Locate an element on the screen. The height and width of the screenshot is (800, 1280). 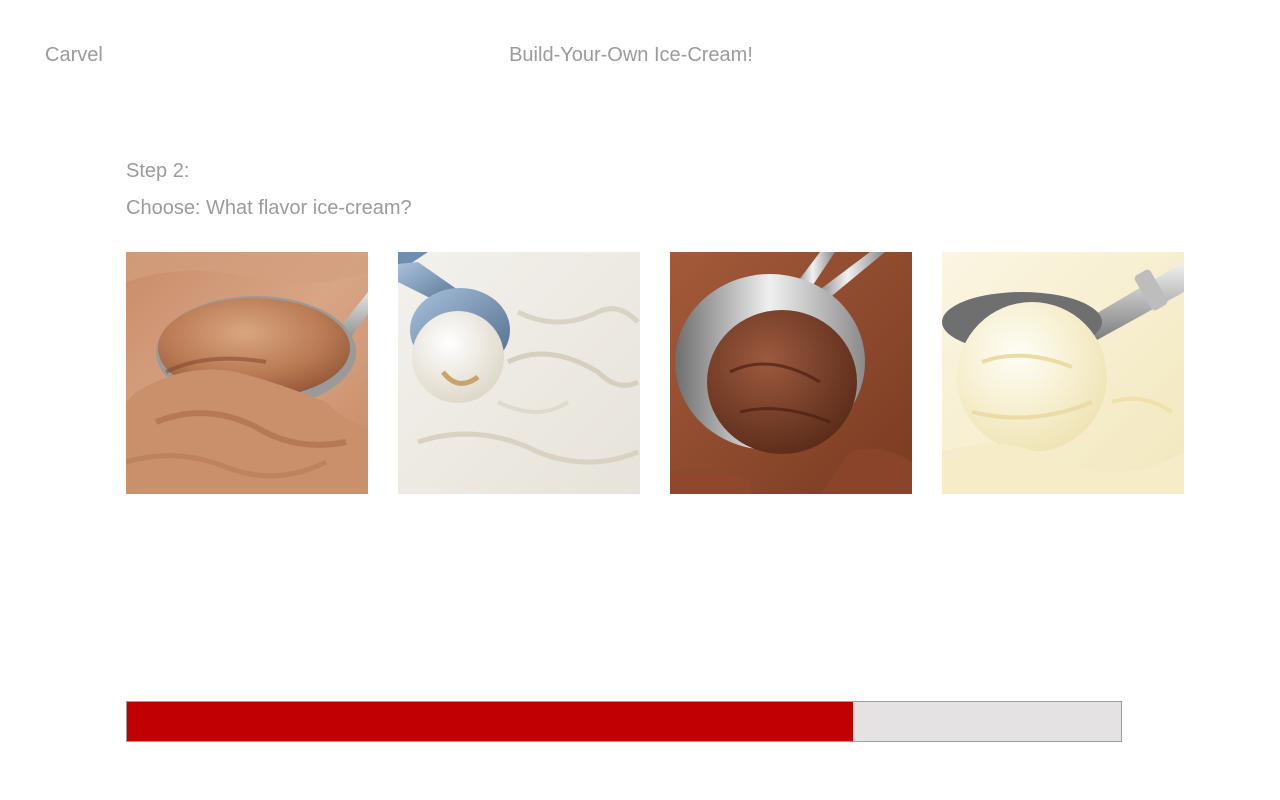
flavor-option-vanilla-cream is located at coordinates (519, 373).